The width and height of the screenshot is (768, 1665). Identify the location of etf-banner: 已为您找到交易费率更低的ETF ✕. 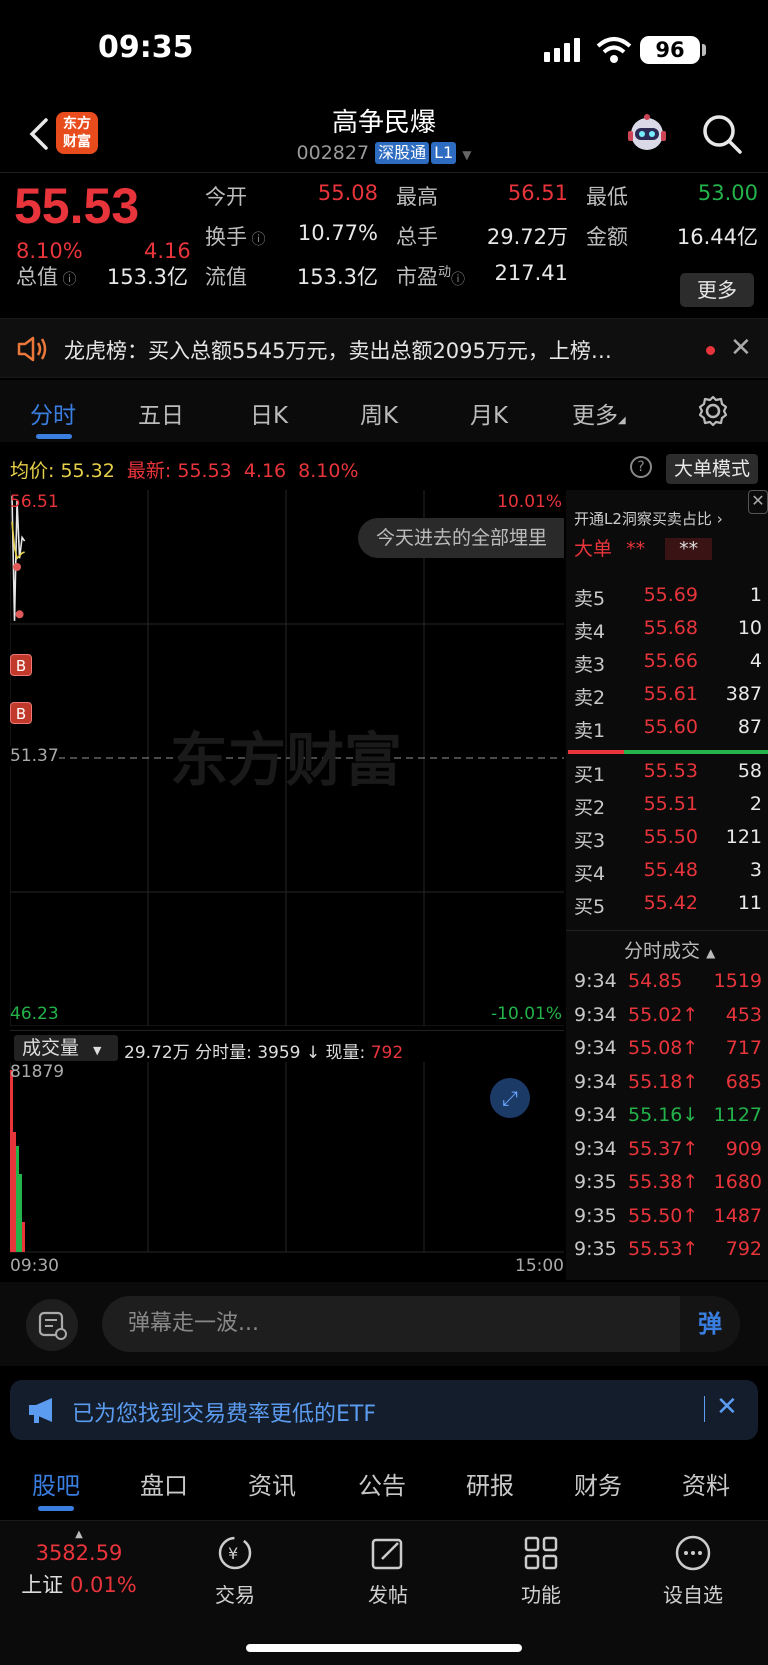
(384, 1410).